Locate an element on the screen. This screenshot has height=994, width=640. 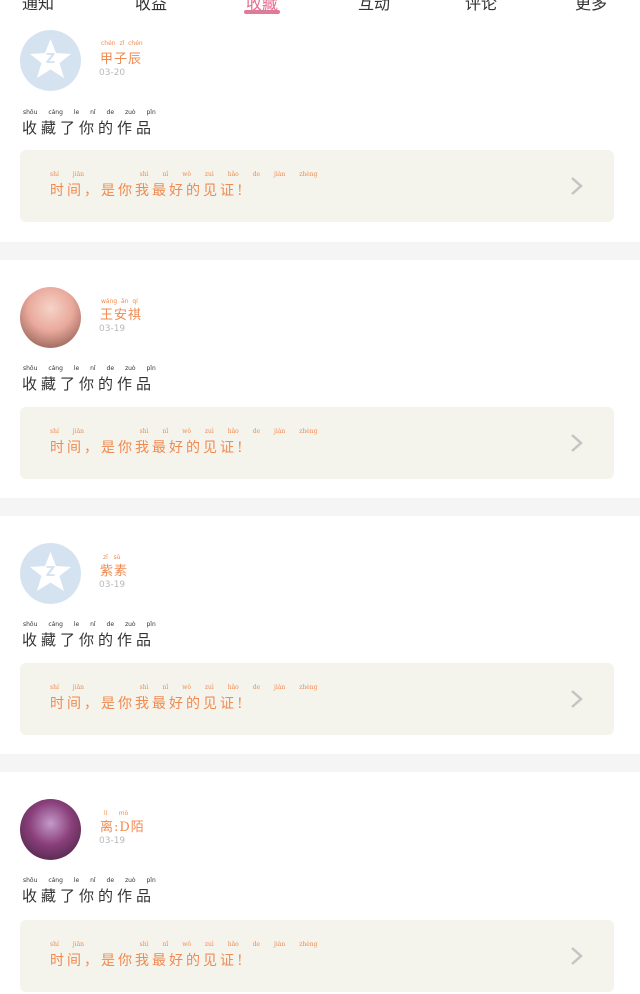
username-pinyin: chén zǐ chén is located at coordinates (122, 43).